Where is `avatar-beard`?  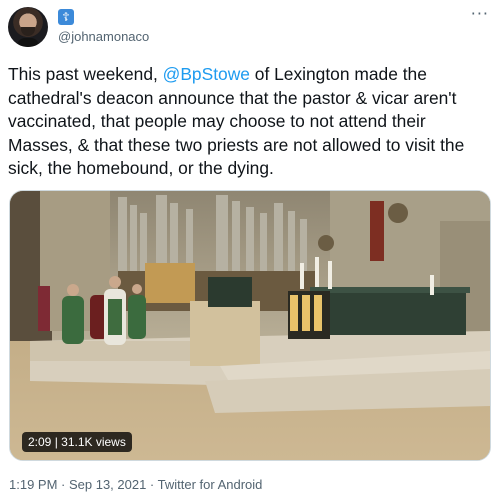 avatar-beard is located at coordinates (28, 31).